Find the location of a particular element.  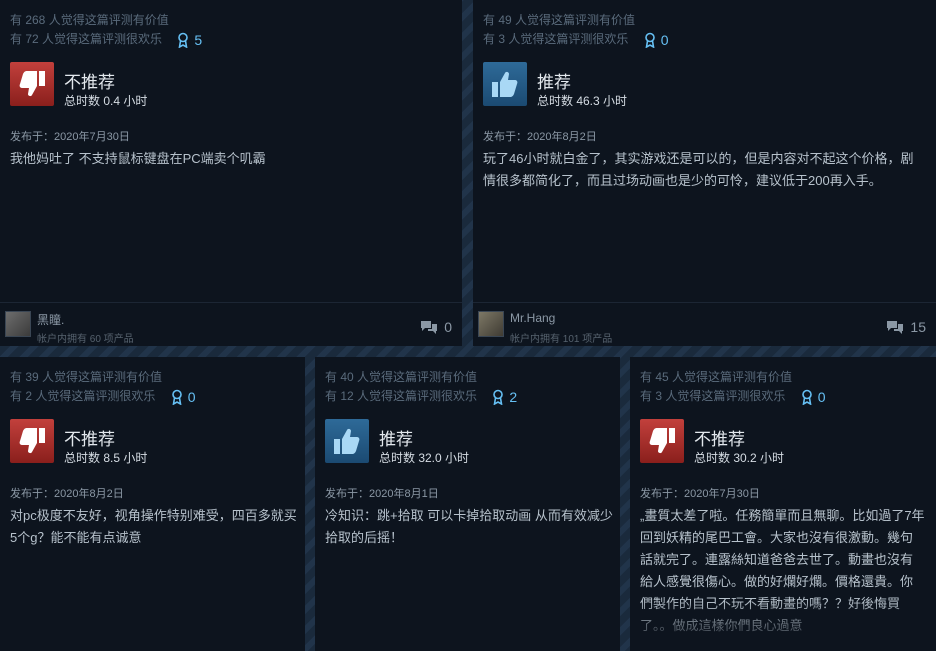

award-count: 5 is located at coordinates (198, 39).